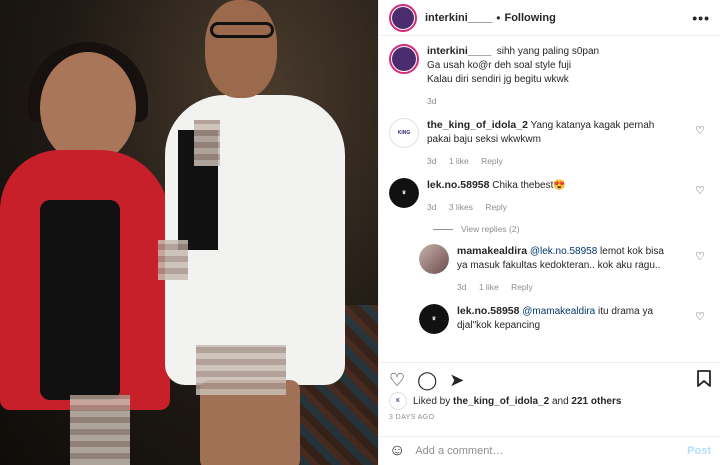  I want to click on reply-mention: @mamakealdira, so click(558, 311).